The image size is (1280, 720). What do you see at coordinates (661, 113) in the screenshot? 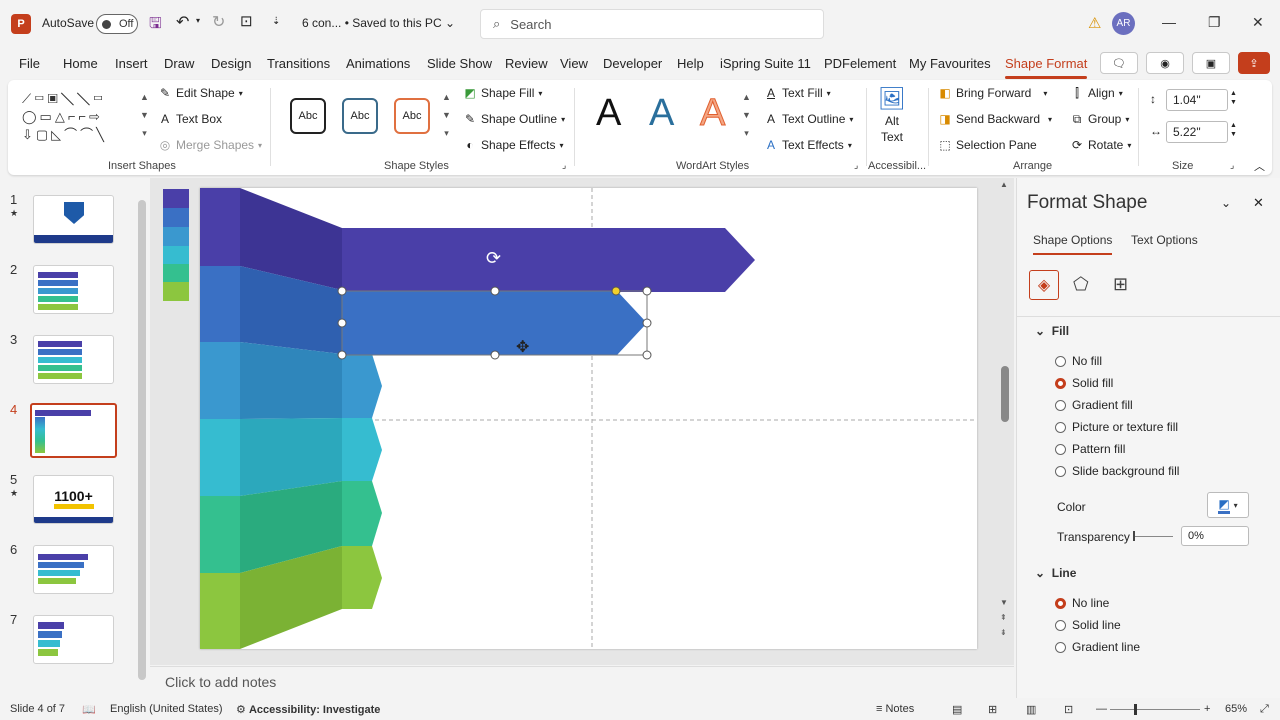
I see `wordart-blue: A` at bounding box center [661, 113].